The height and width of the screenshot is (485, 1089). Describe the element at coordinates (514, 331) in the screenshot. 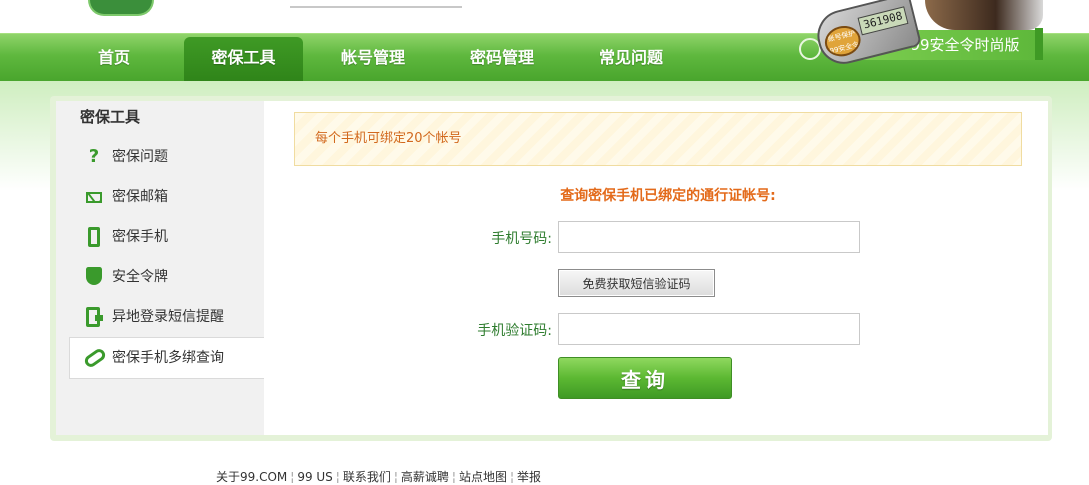

I see `sms-code-label: 手机验证码:` at that location.